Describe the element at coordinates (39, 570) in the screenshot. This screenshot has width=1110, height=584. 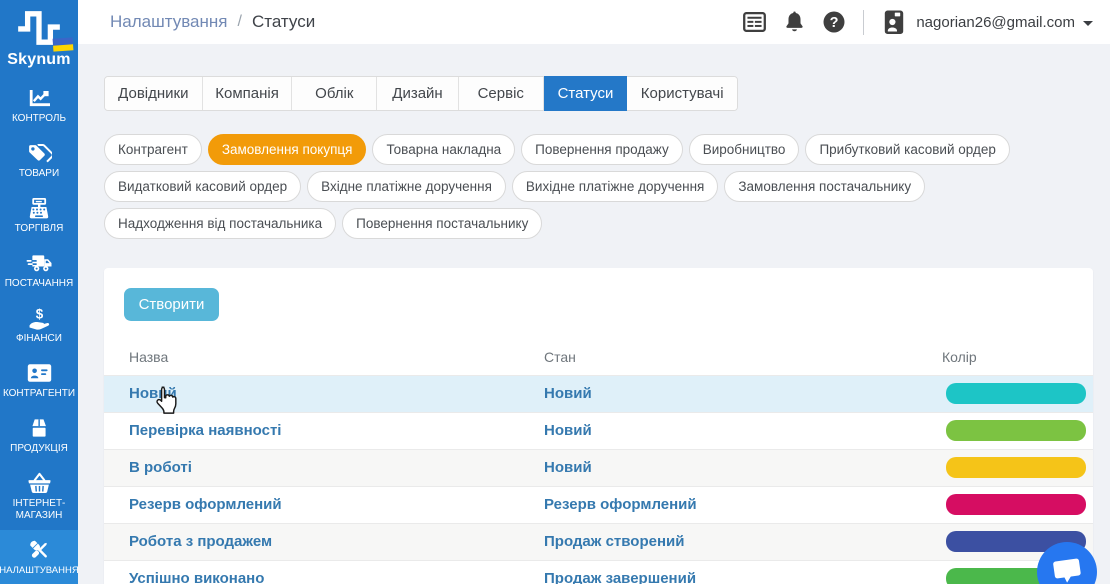
I see `sidebar-item-label: НАЛАШТУВАННЯ` at that location.